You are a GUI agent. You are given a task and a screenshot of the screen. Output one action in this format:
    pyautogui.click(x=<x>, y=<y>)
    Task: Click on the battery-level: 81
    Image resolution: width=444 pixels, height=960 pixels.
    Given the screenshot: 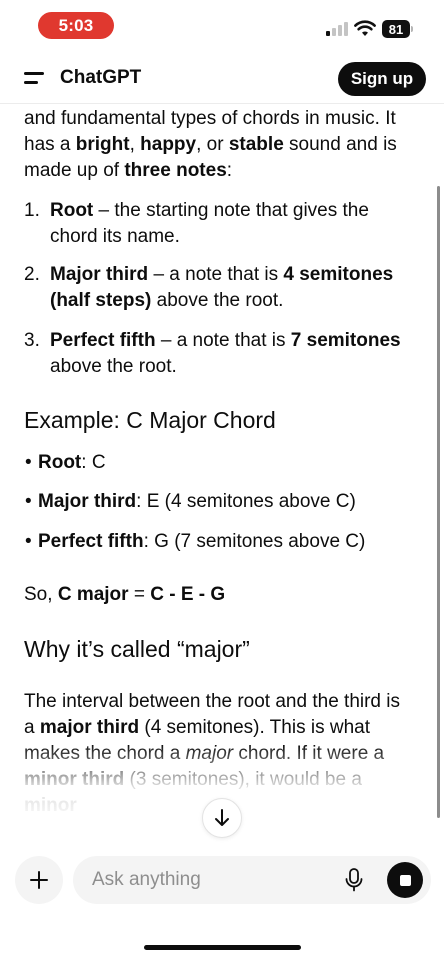 What is the action you would take?
    pyautogui.click(x=396, y=29)
    